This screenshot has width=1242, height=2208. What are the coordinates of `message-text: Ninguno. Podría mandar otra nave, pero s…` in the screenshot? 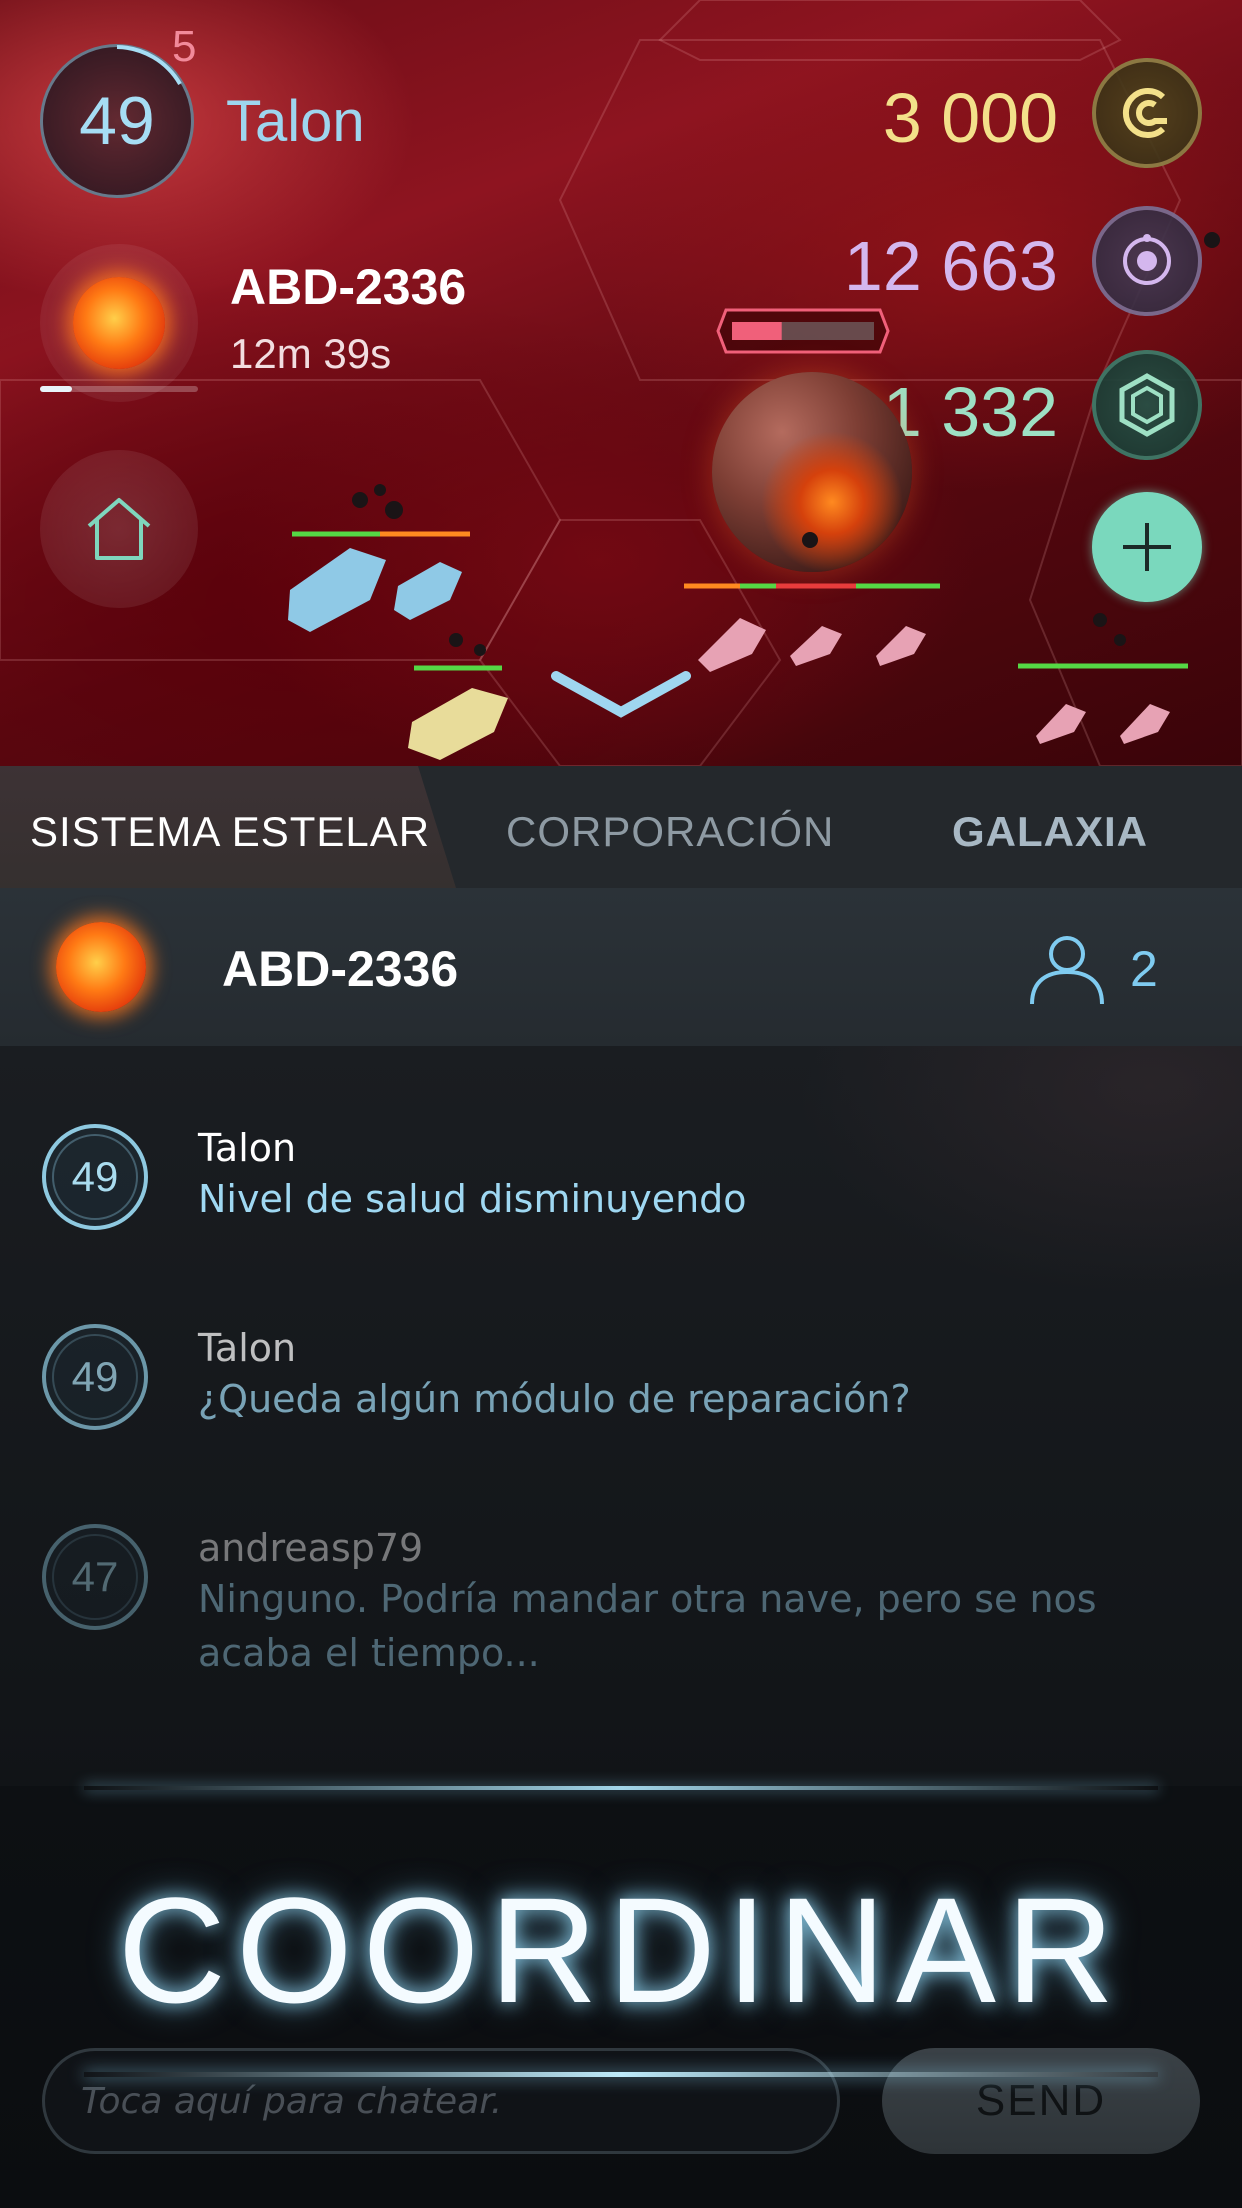 It's located at (647, 1626).